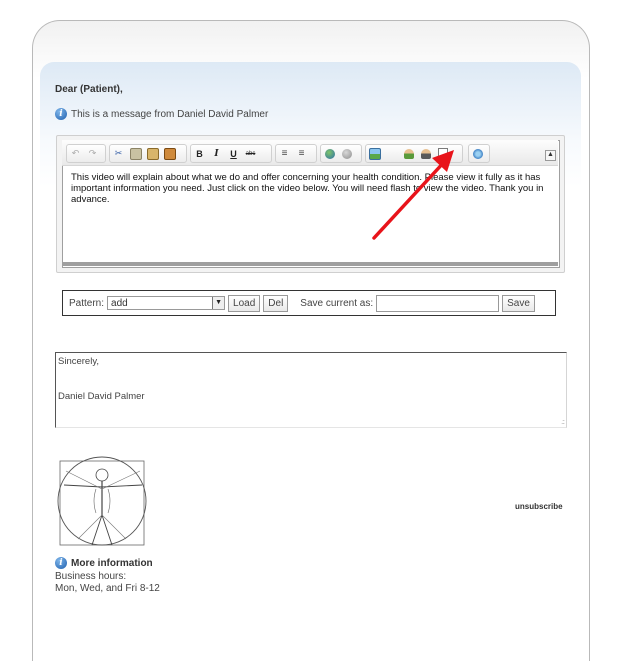  What do you see at coordinates (118, 153) in the screenshot?
I see `cut-icon: ✂` at bounding box center [118, 153].